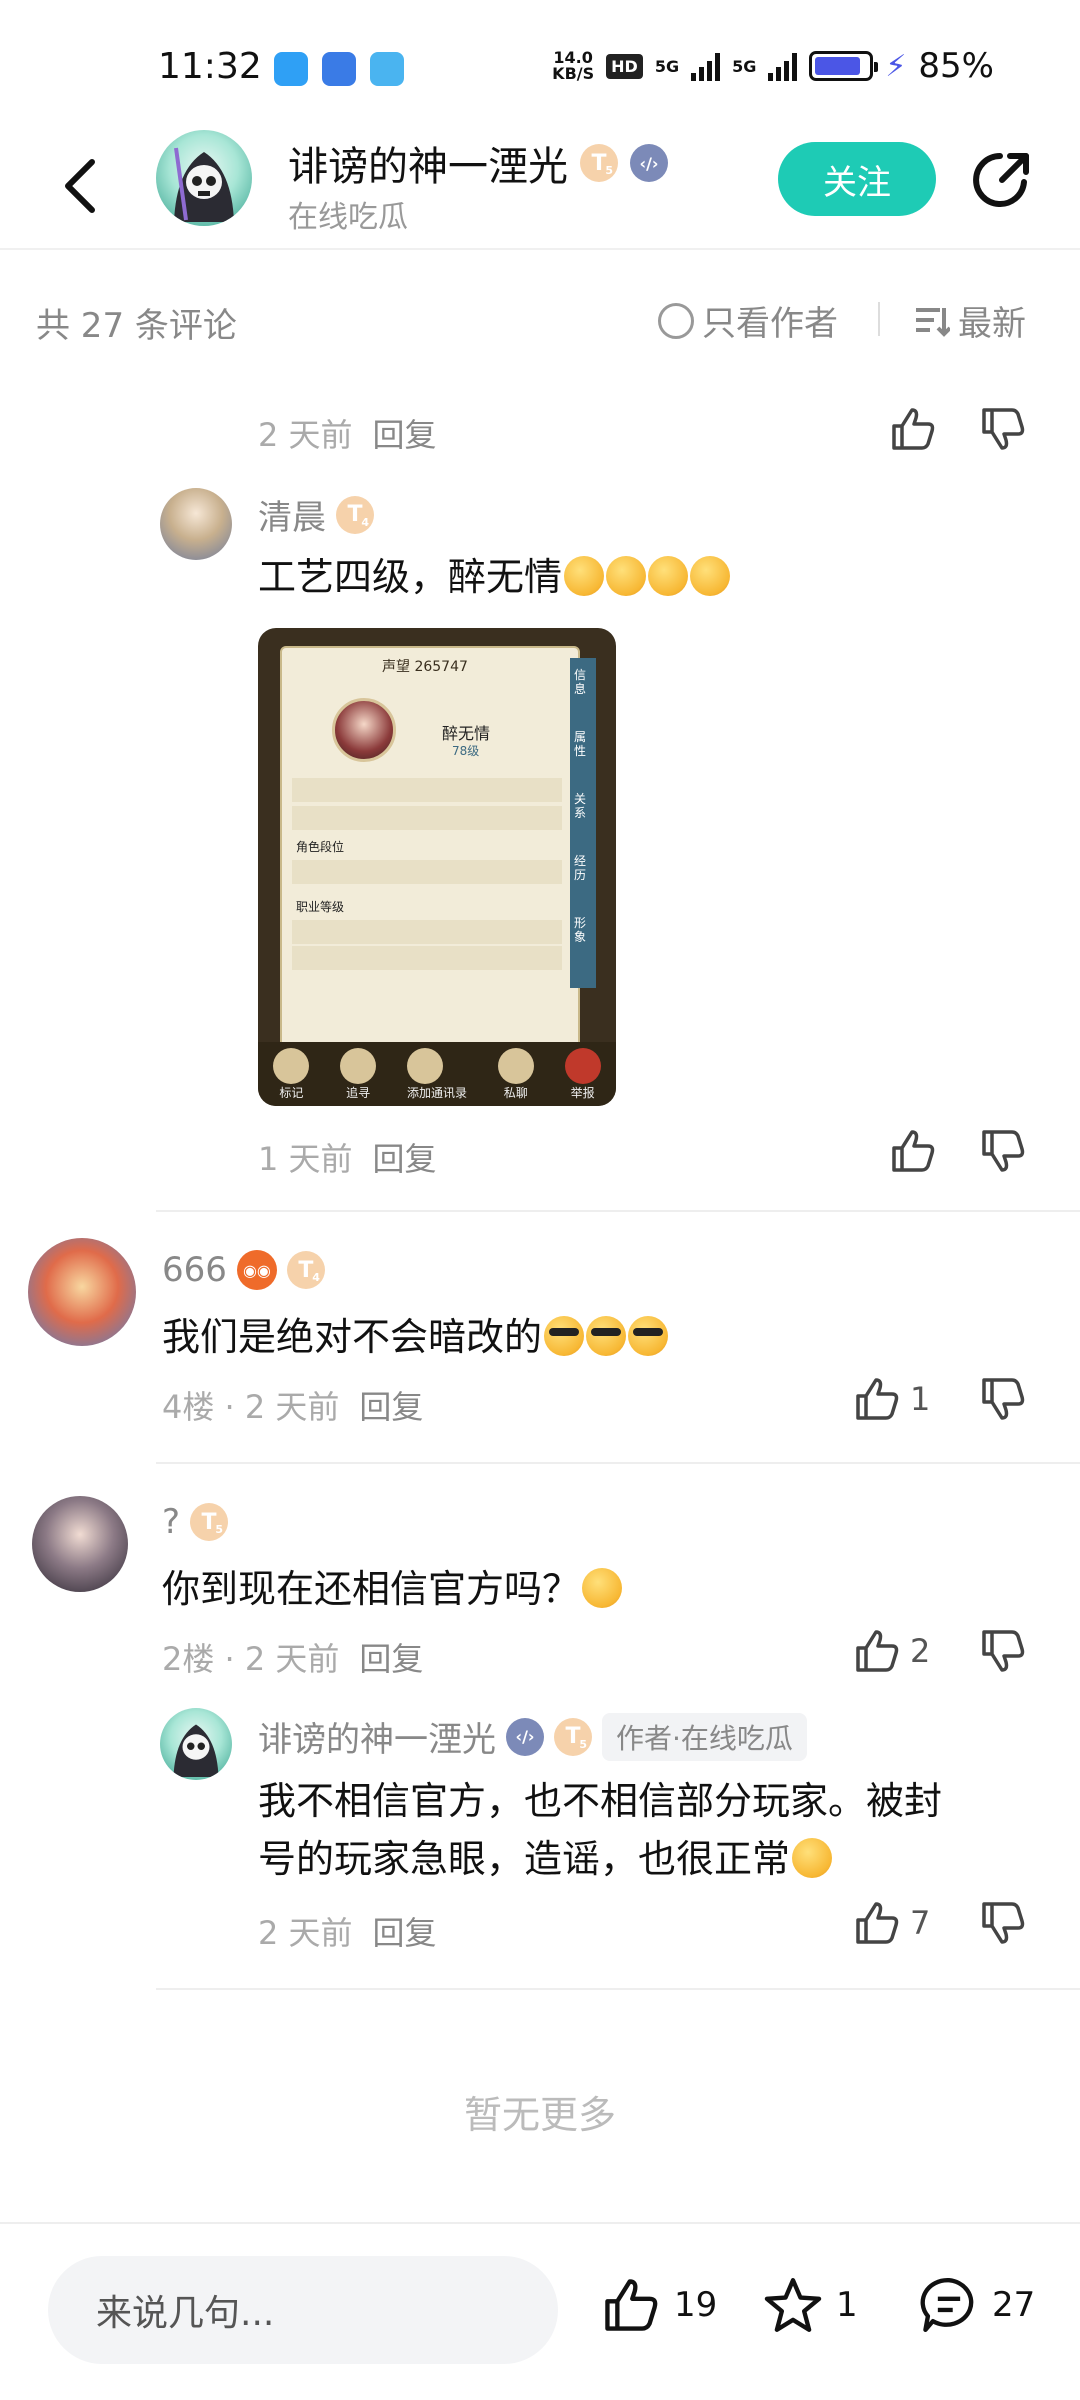 Image resolution: width=1080 pixels, height=2400 pixels. I want to click on section-title: 职业等级, so click(320, 907).